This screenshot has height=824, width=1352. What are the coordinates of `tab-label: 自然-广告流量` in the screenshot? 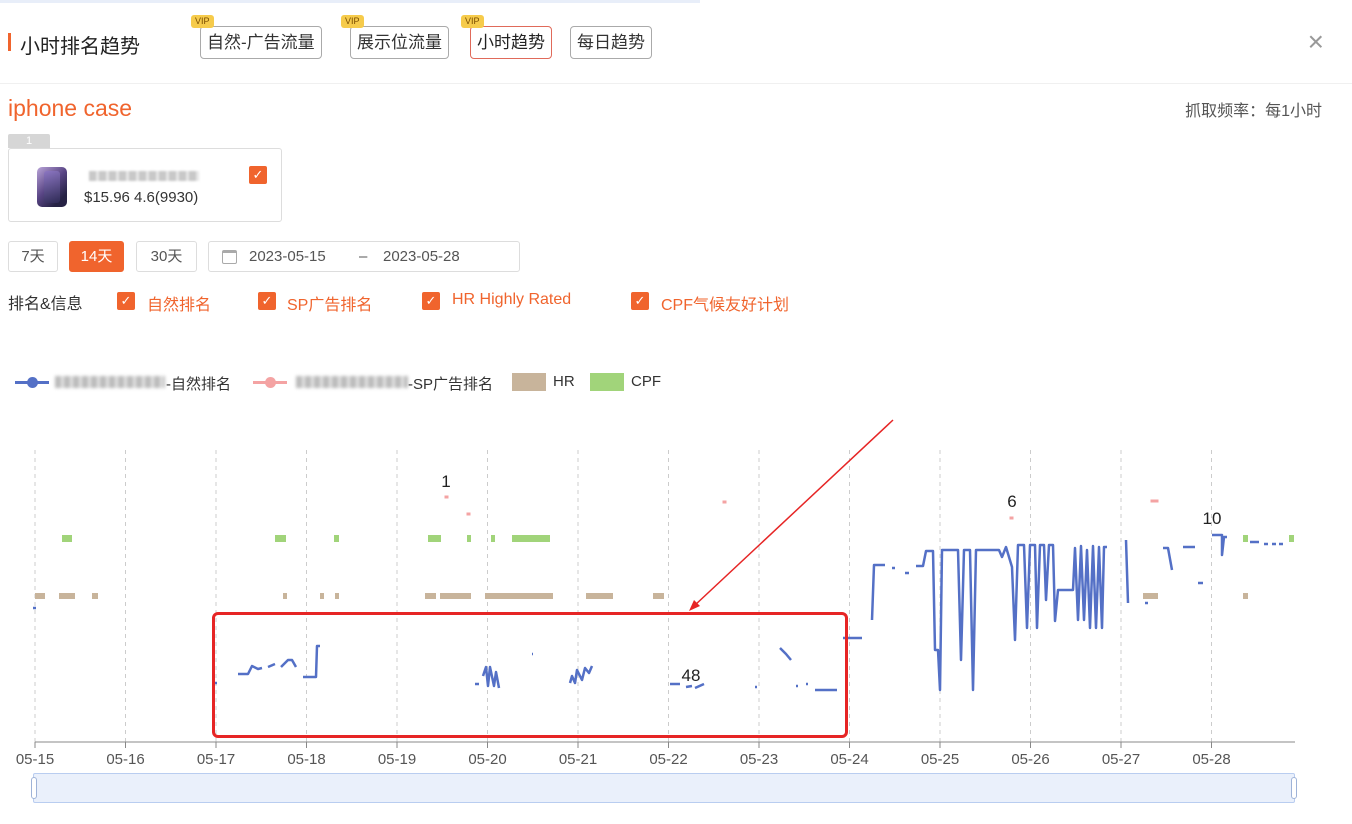 It's located at (261, 42).